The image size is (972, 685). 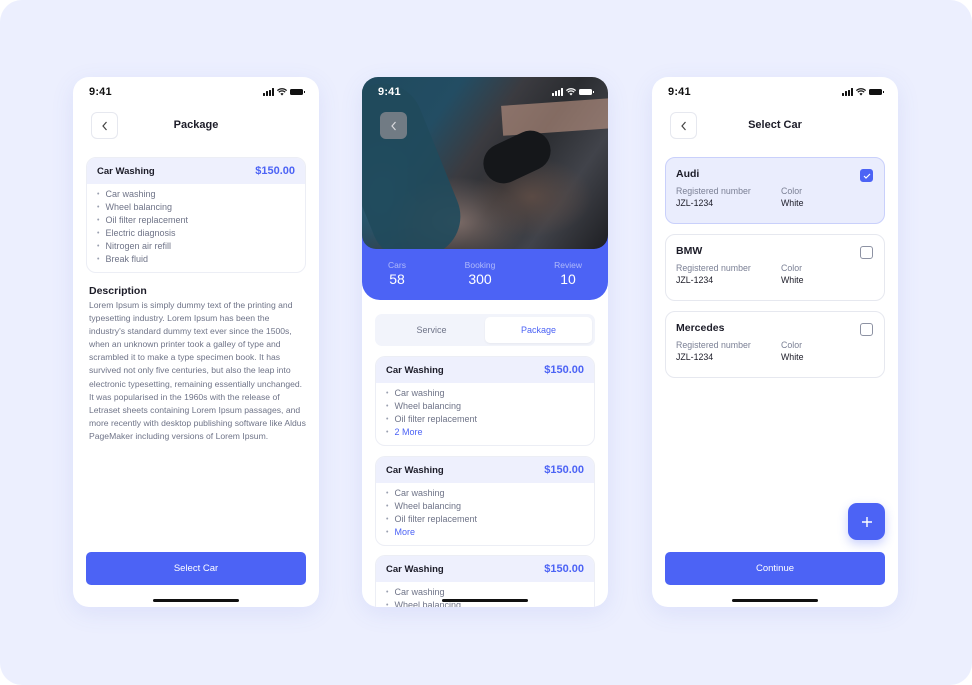 I want to click on chevron-left-icon, so click(x=393, y=125).